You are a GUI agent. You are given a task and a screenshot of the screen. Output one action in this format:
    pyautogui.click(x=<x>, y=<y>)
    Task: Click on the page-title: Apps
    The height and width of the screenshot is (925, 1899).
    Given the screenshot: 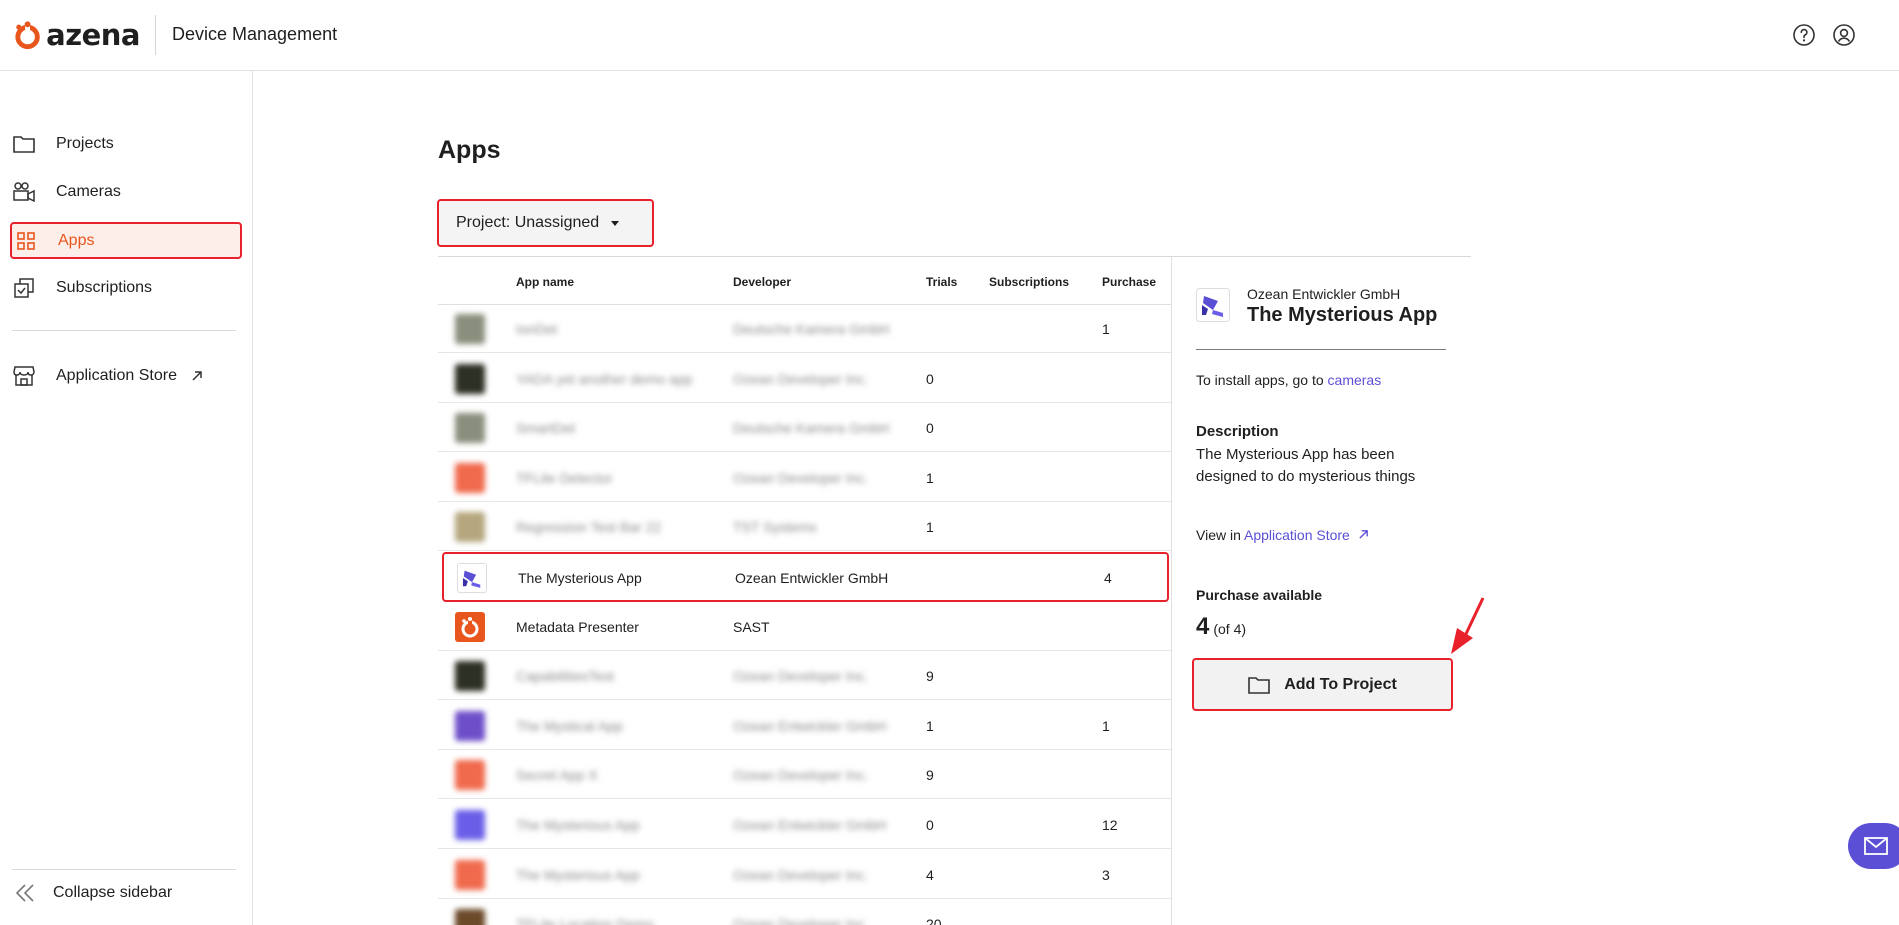 What is the action you would take?
    pyautogui.click(x=469, y=150)
    